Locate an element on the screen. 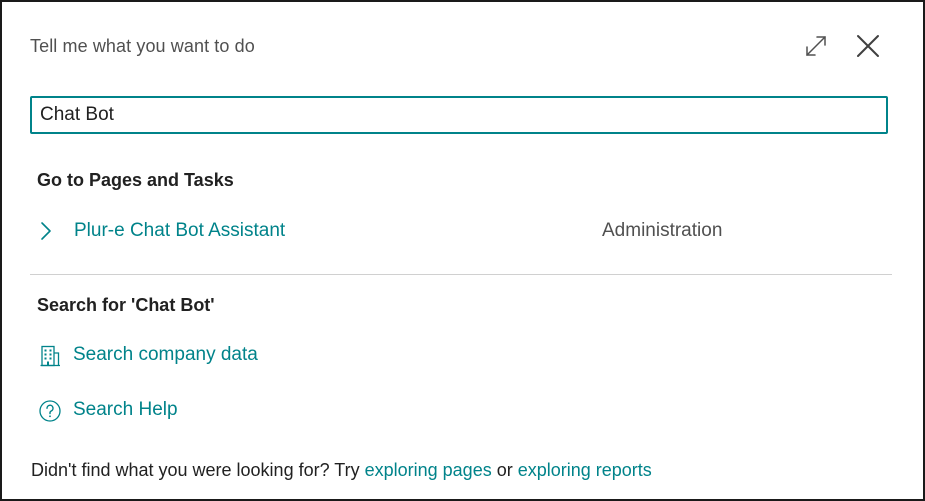  dialog-title: Tell me what you want to do is located at coordinates (142, 46).